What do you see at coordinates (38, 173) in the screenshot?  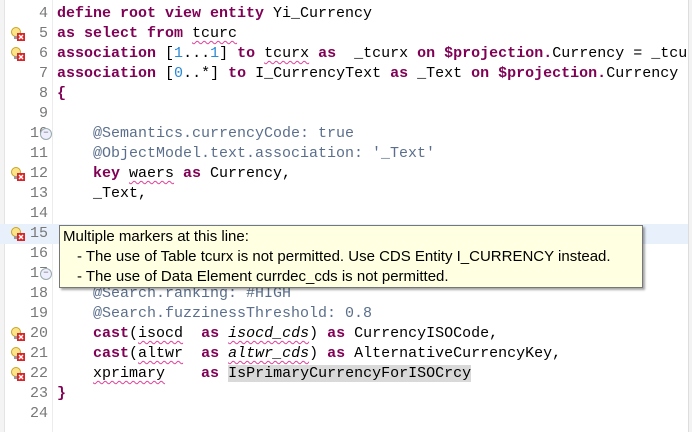 I see `line-number: 12` at bounding box center [38, 173].